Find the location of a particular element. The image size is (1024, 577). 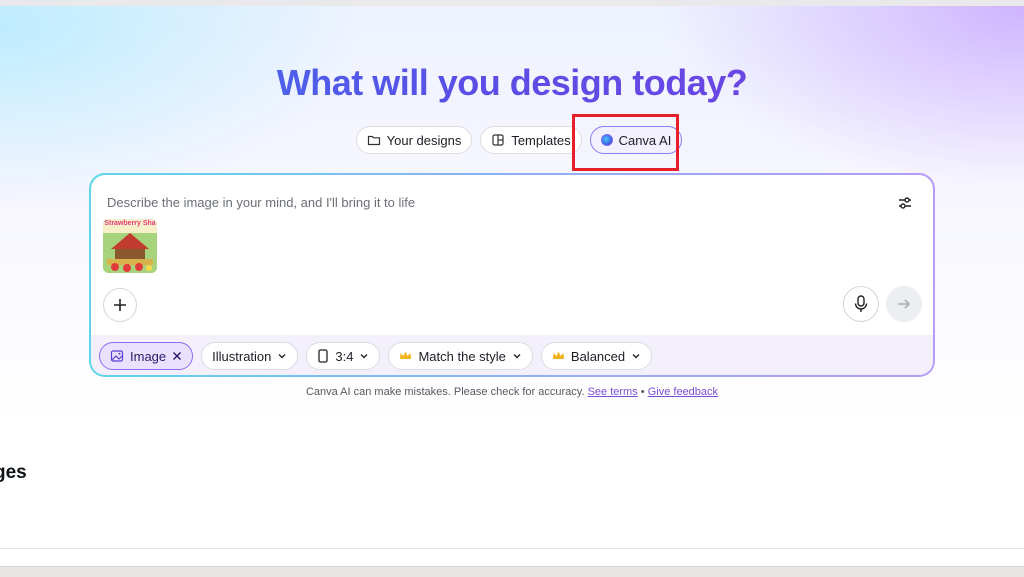

chip-illustration: Illustration is located at coordinates (250, 356).